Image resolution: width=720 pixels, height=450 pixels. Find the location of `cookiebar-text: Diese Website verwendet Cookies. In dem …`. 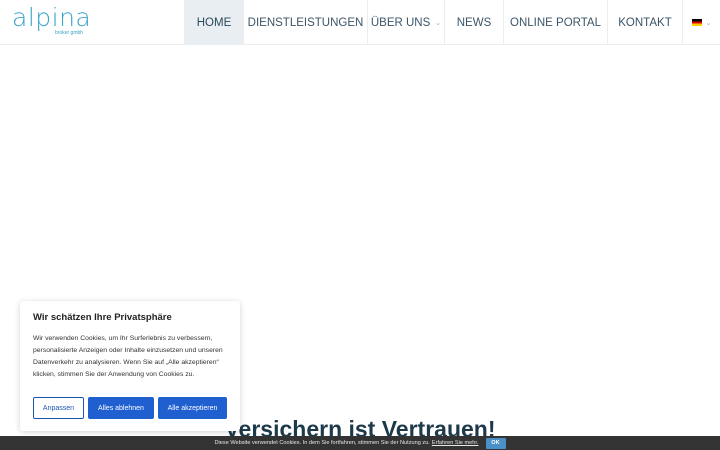

cookiebar-text: Diese Website verwendet Cookies. In dem … is located at coordinates (322, 443).